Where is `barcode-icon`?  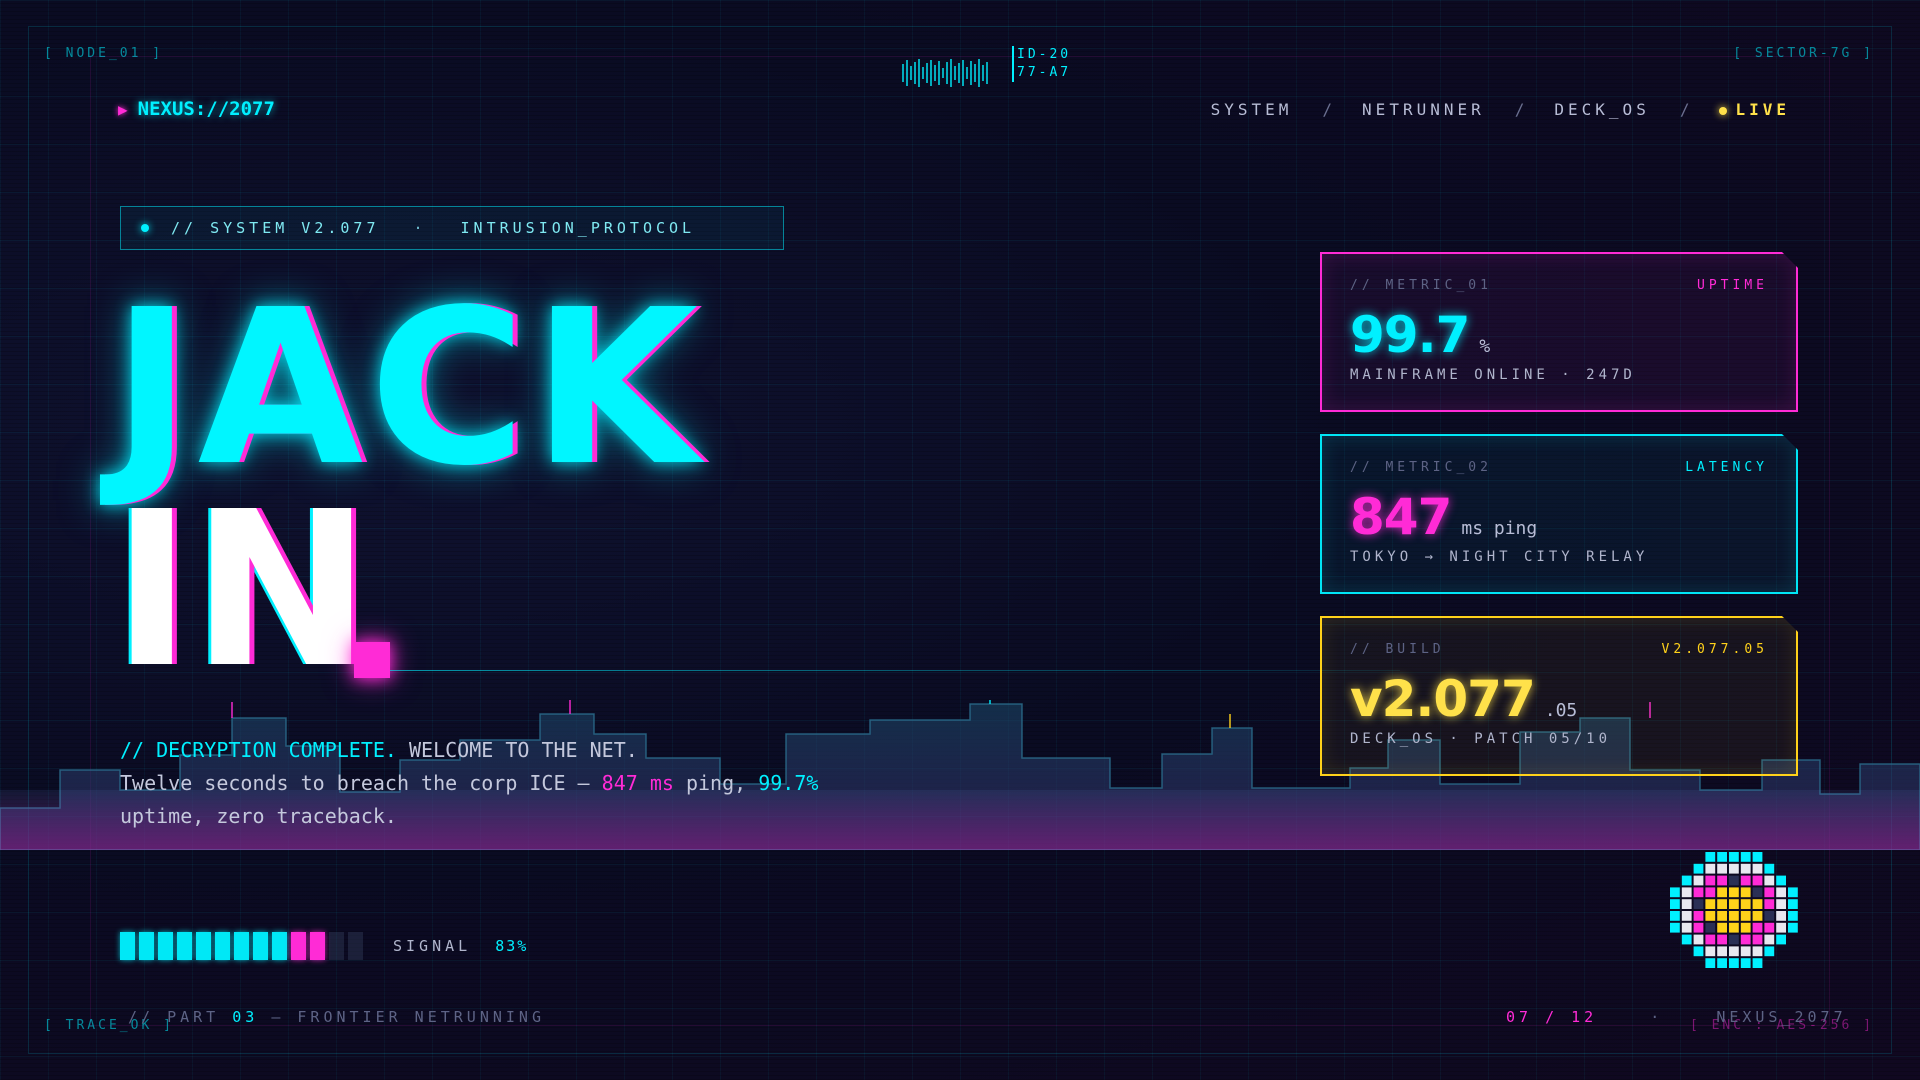 barcode-icon is located at coordinates (945, 73).